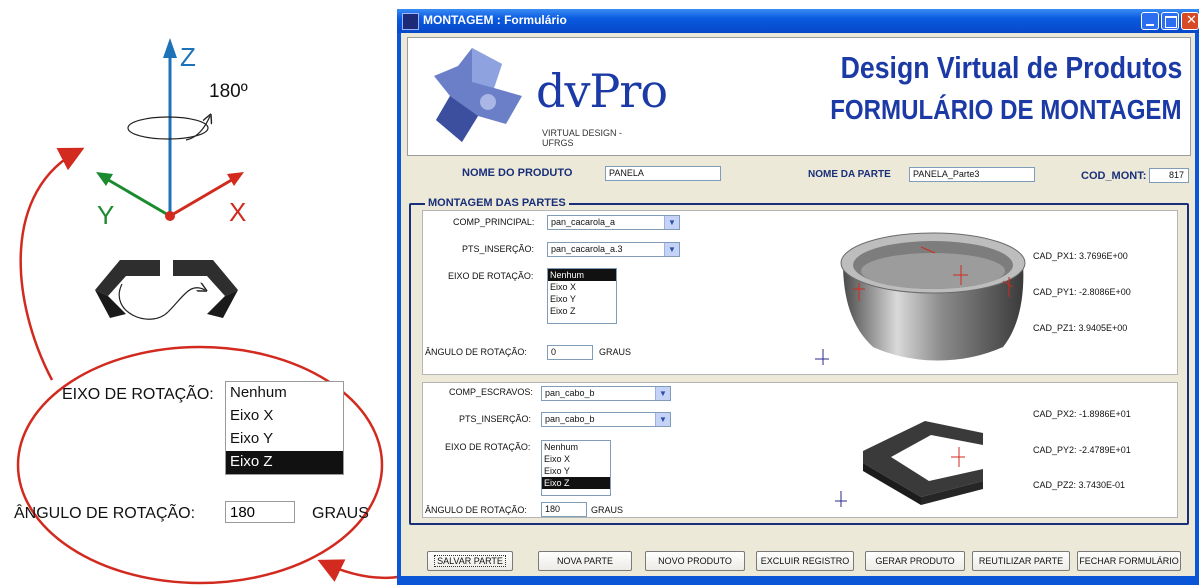 The image size is (1199, 585). Describe the element at coordinates (476, 352) in the screenshot. I see `angulo-rotacao-label: ÂNGULO DE ROTAÇÃO:` at that location.